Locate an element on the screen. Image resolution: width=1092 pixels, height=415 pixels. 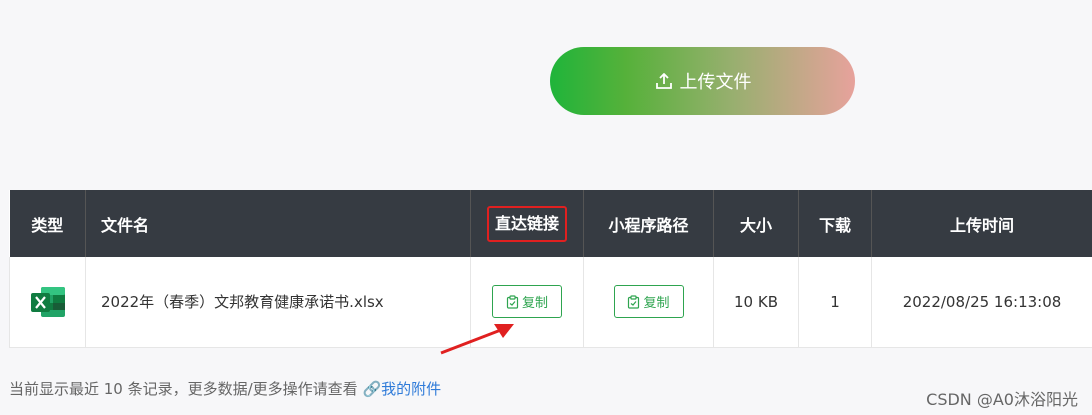
direct-link-highlight: 直达链接 is located at coordinates (526, 223).